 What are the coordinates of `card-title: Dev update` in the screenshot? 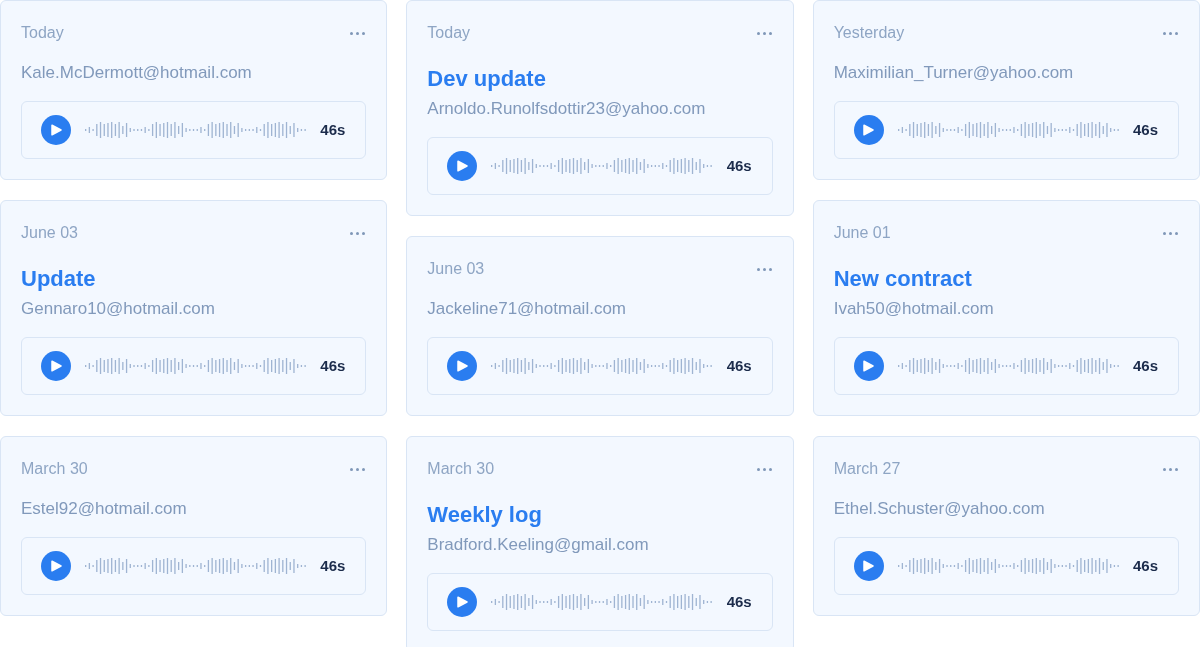 It's located at (487, 79).